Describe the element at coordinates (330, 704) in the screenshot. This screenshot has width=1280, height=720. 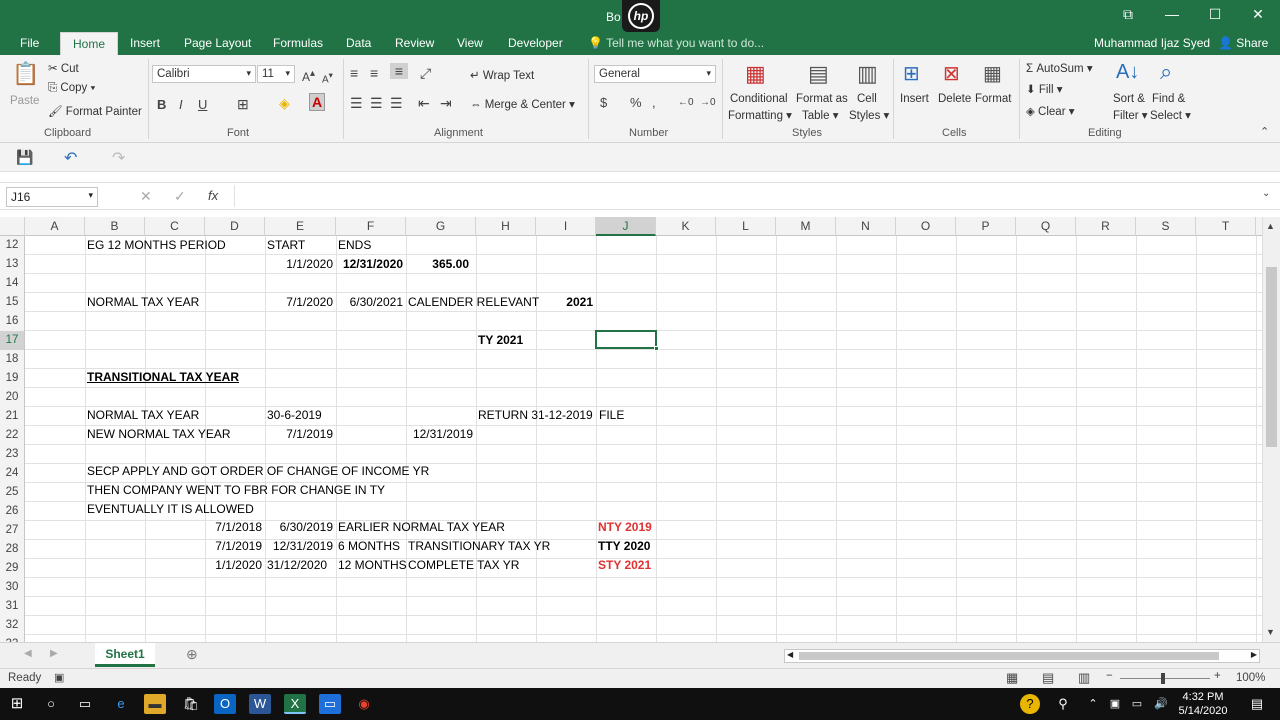
I see `video-app-icon: ▭` at that location.